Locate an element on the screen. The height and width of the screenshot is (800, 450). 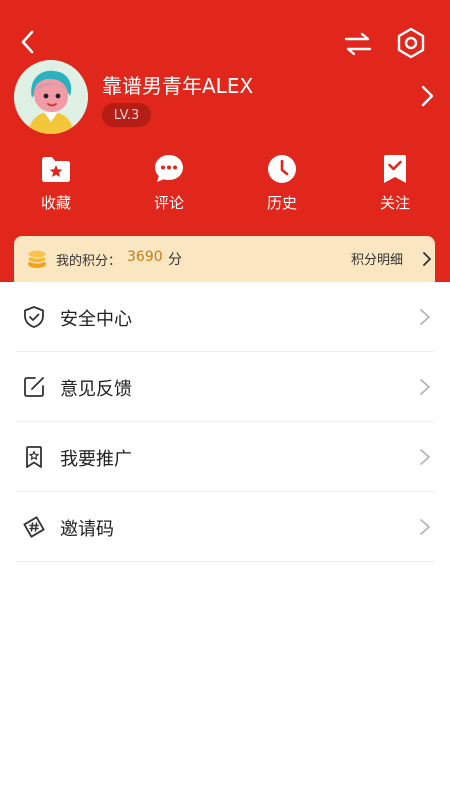
quick-action-favorites: 收藏 is located at coordinates (56, 187).